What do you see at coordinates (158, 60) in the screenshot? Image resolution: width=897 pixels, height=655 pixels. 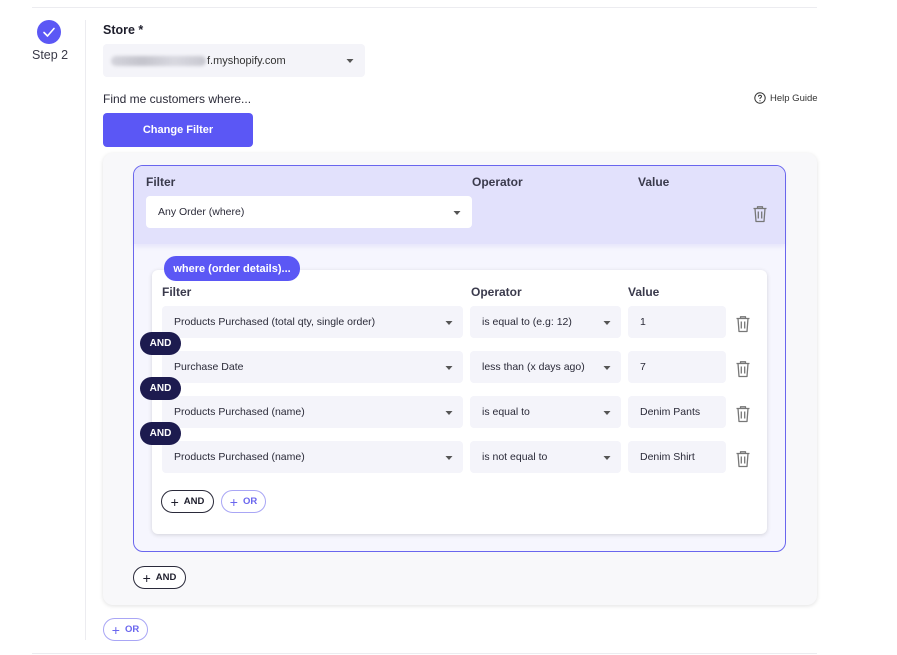 I see `redacted-store-name` at bounding box center [158, 60].